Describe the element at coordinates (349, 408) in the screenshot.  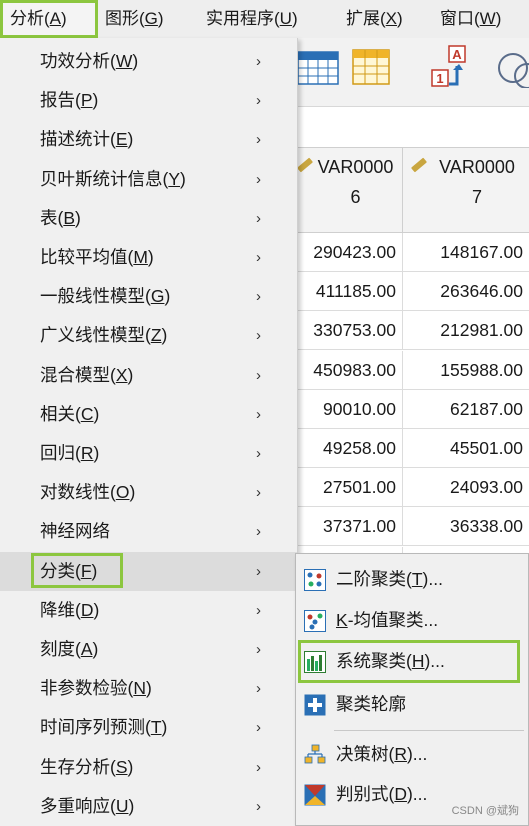
I see `table-cell: 90010.00` at that location.